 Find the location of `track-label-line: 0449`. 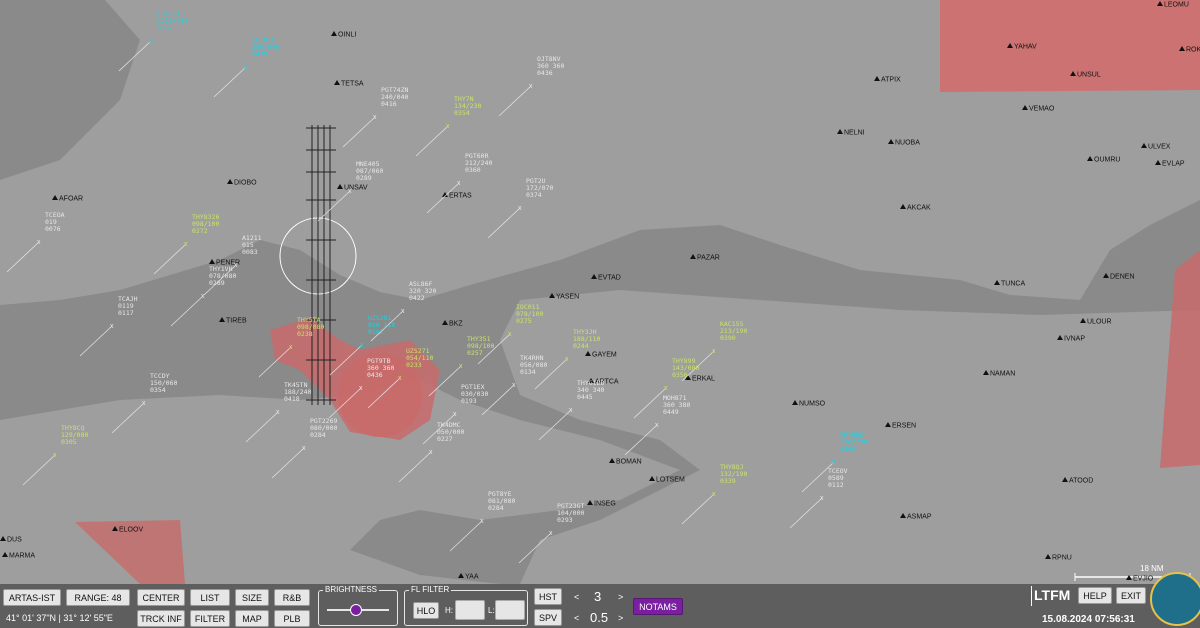

track-label-line: 0449 is located at coordinates (671, 412).